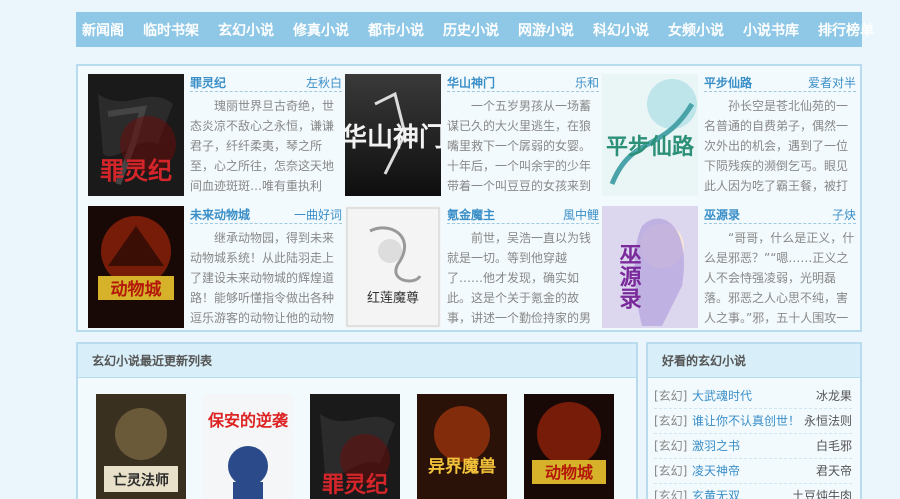 The width and height of the screenshot is (900, 499). I want to click on nav-nvpin: 女频小说, so click(696, 30).